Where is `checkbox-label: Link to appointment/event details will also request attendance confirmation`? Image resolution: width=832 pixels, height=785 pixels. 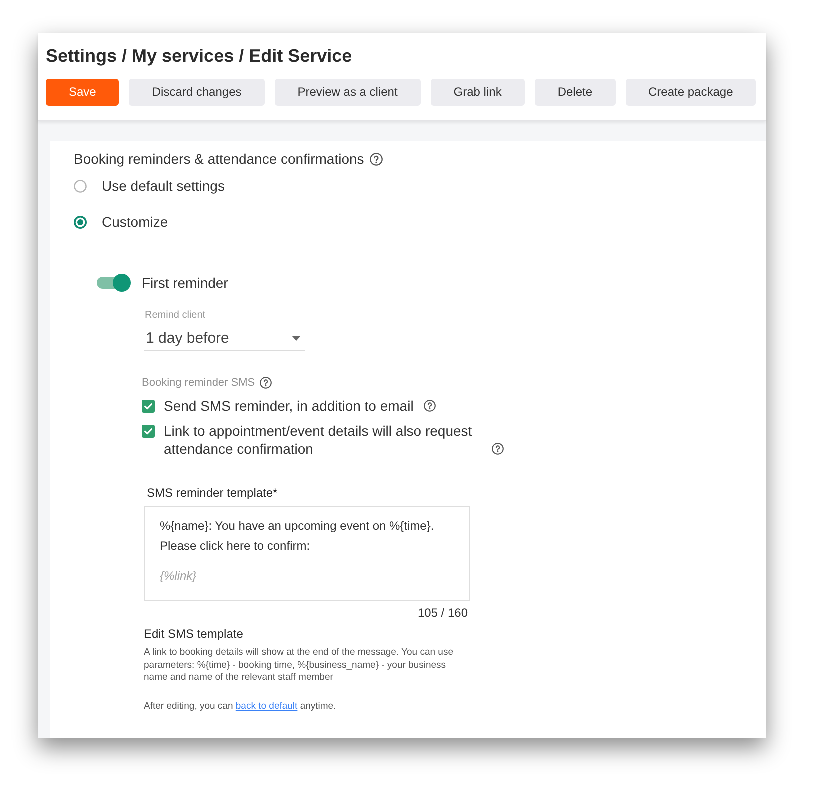
checkbox-label: Link to appointment/event details will also request attendance confirmation is located at coordinates (319, 440).